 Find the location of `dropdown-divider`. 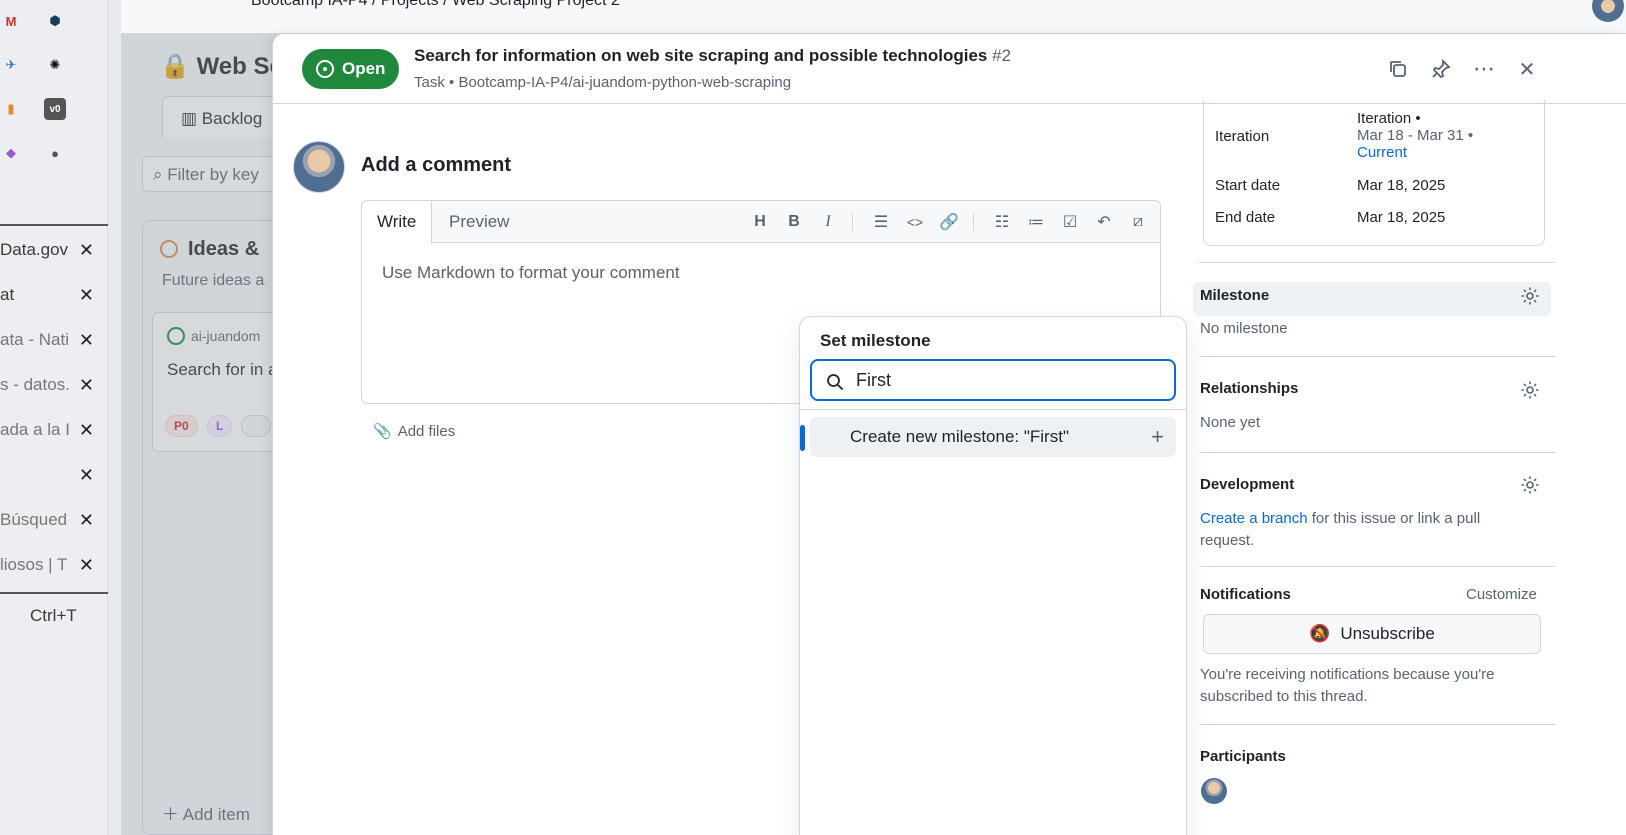

dropdown-divider is located at coordinates (993, 409).